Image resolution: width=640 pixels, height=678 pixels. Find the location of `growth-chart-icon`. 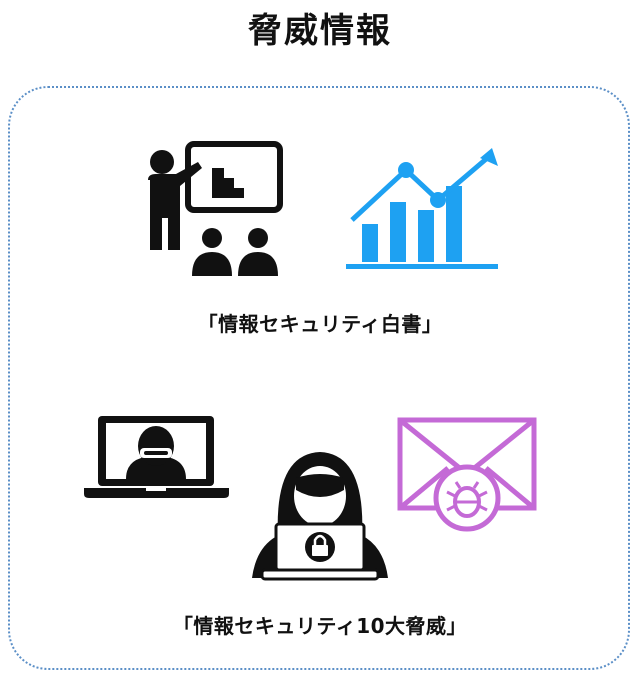

growth-chart-icon is located at coordinates (422, 211).